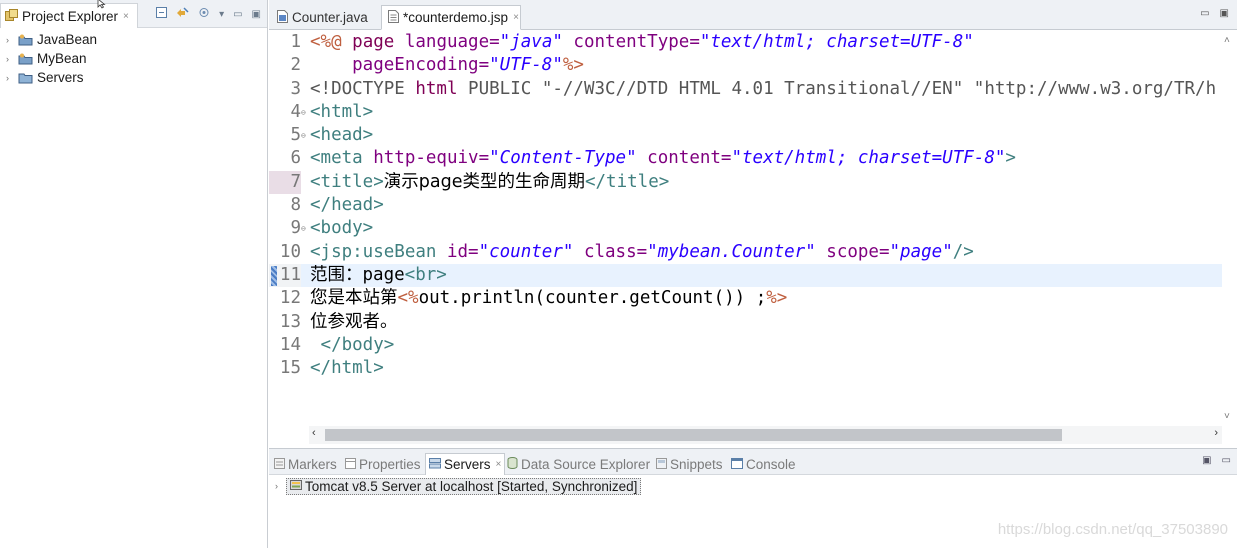 The image size is (1237, 548). I want to click on line-number: 7, so click(285, 182).